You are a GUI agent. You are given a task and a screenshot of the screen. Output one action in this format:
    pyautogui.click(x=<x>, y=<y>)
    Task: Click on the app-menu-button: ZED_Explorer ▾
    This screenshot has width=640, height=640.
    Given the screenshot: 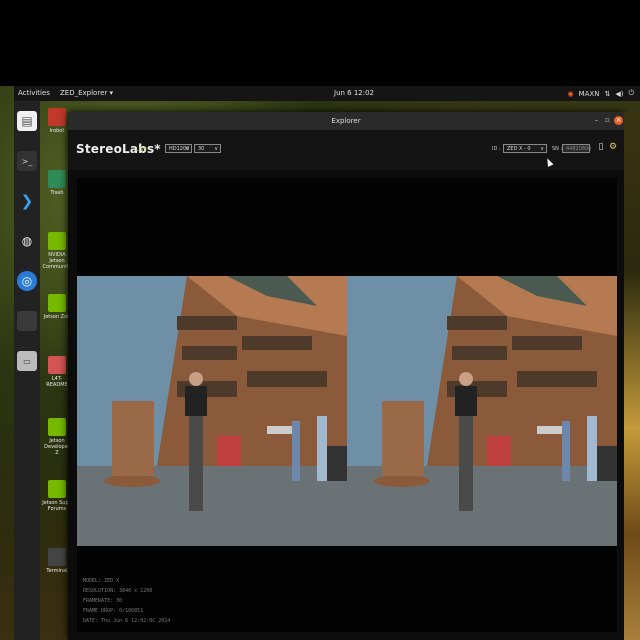 What is the action you would take?
    pyautogui.click(x=86, y=93)
    